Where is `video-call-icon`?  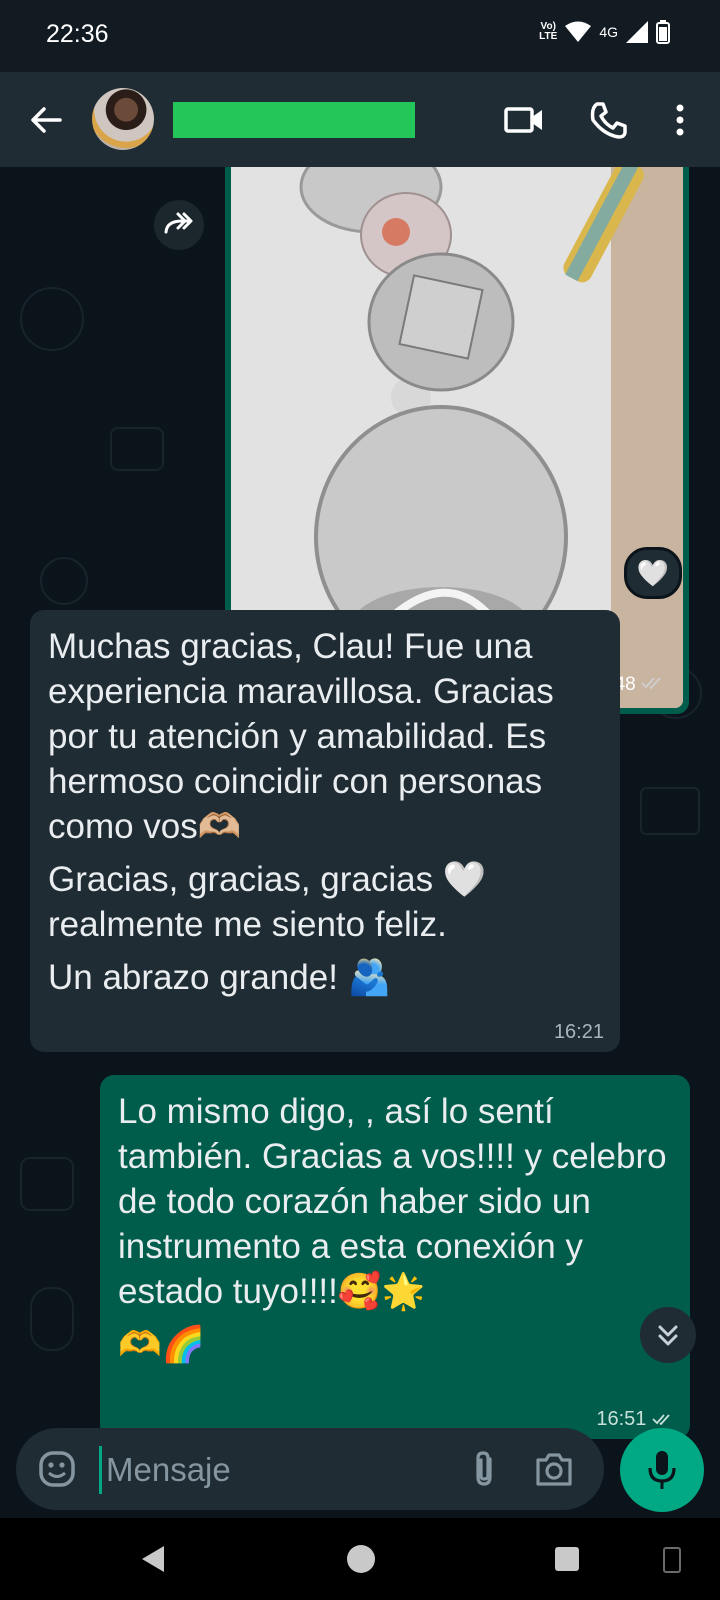
video-call-icon is located at coordinates (524, 120).